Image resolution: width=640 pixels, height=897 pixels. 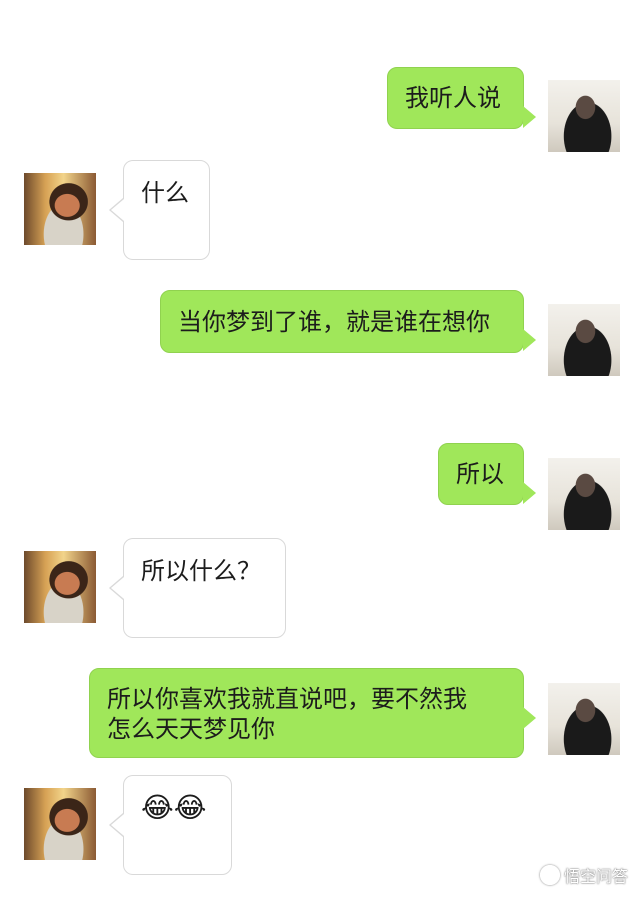 What do you see at coordinates (191, 729) in the screenshot?
I see `message-text-line-2: 怎么天天梦见你` at bounding box center [191, 729].